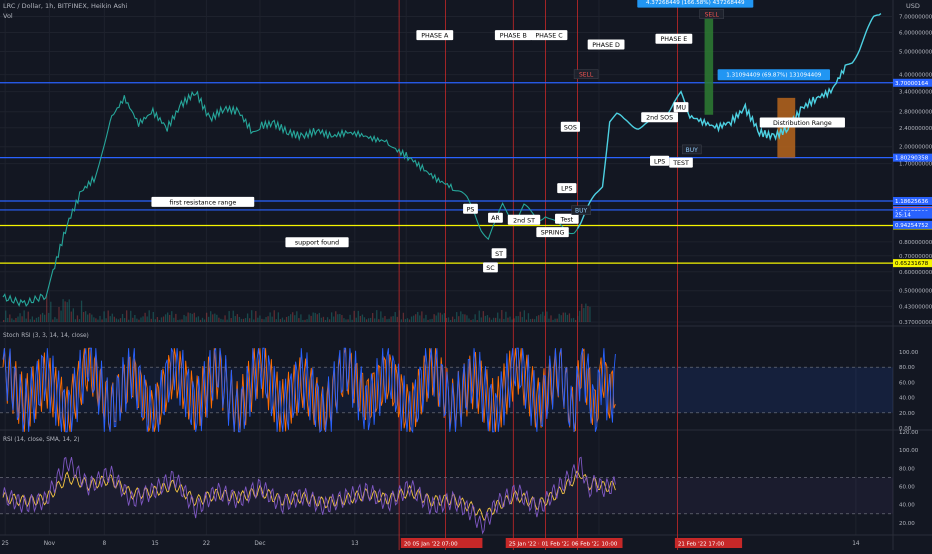  What do you see at coordinates (701, 545) in the screenshot?
I see `date-badge-label: 21 Feb '22 17:00` at bounding box center [701, 545].